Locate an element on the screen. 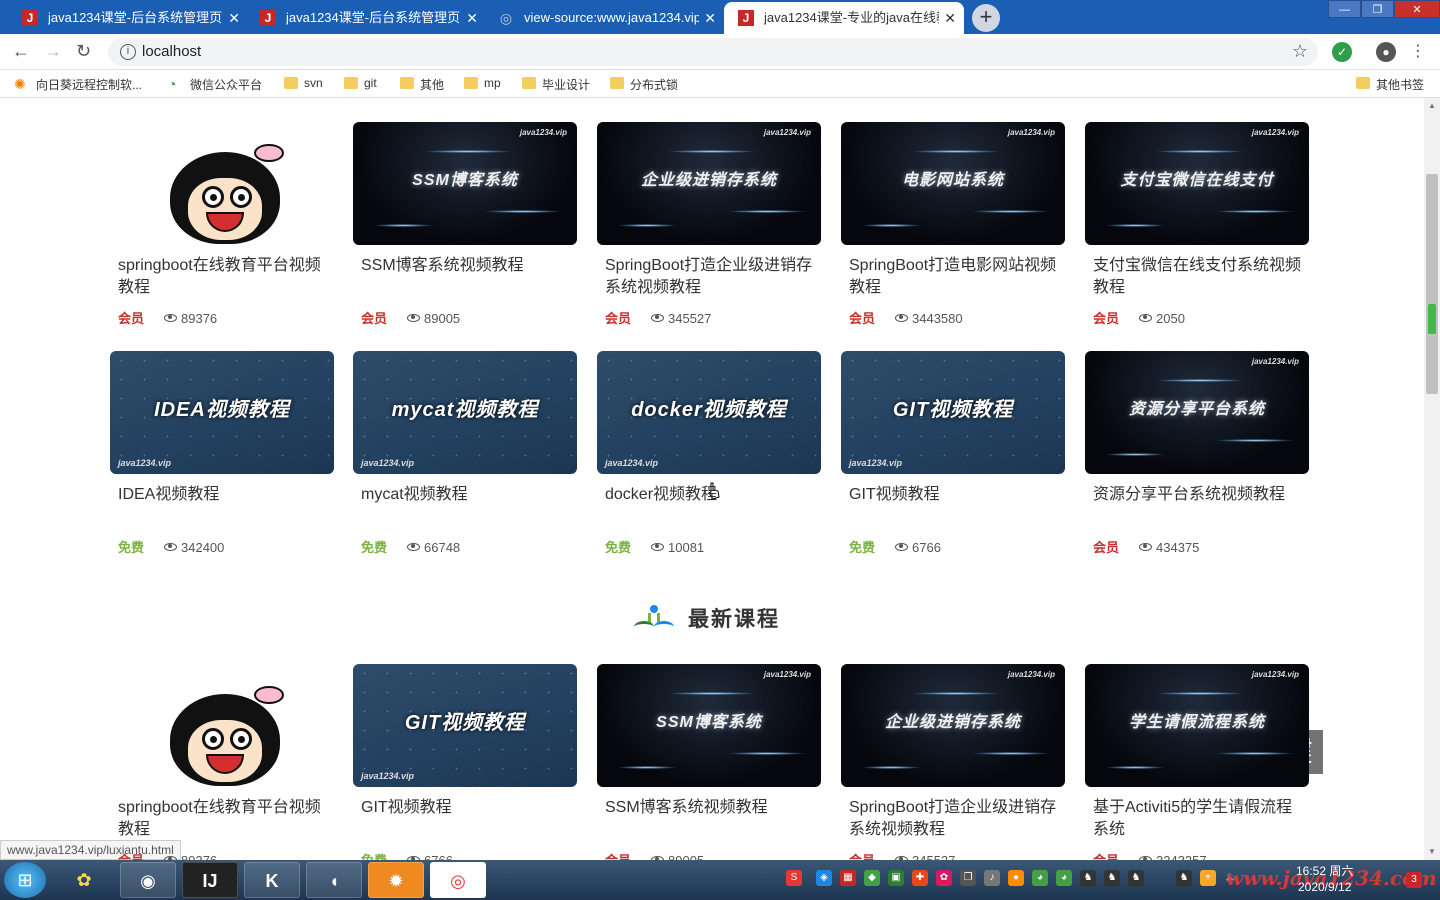  course-title-link: mycat视频教程 is located at coordinates (468, 495).